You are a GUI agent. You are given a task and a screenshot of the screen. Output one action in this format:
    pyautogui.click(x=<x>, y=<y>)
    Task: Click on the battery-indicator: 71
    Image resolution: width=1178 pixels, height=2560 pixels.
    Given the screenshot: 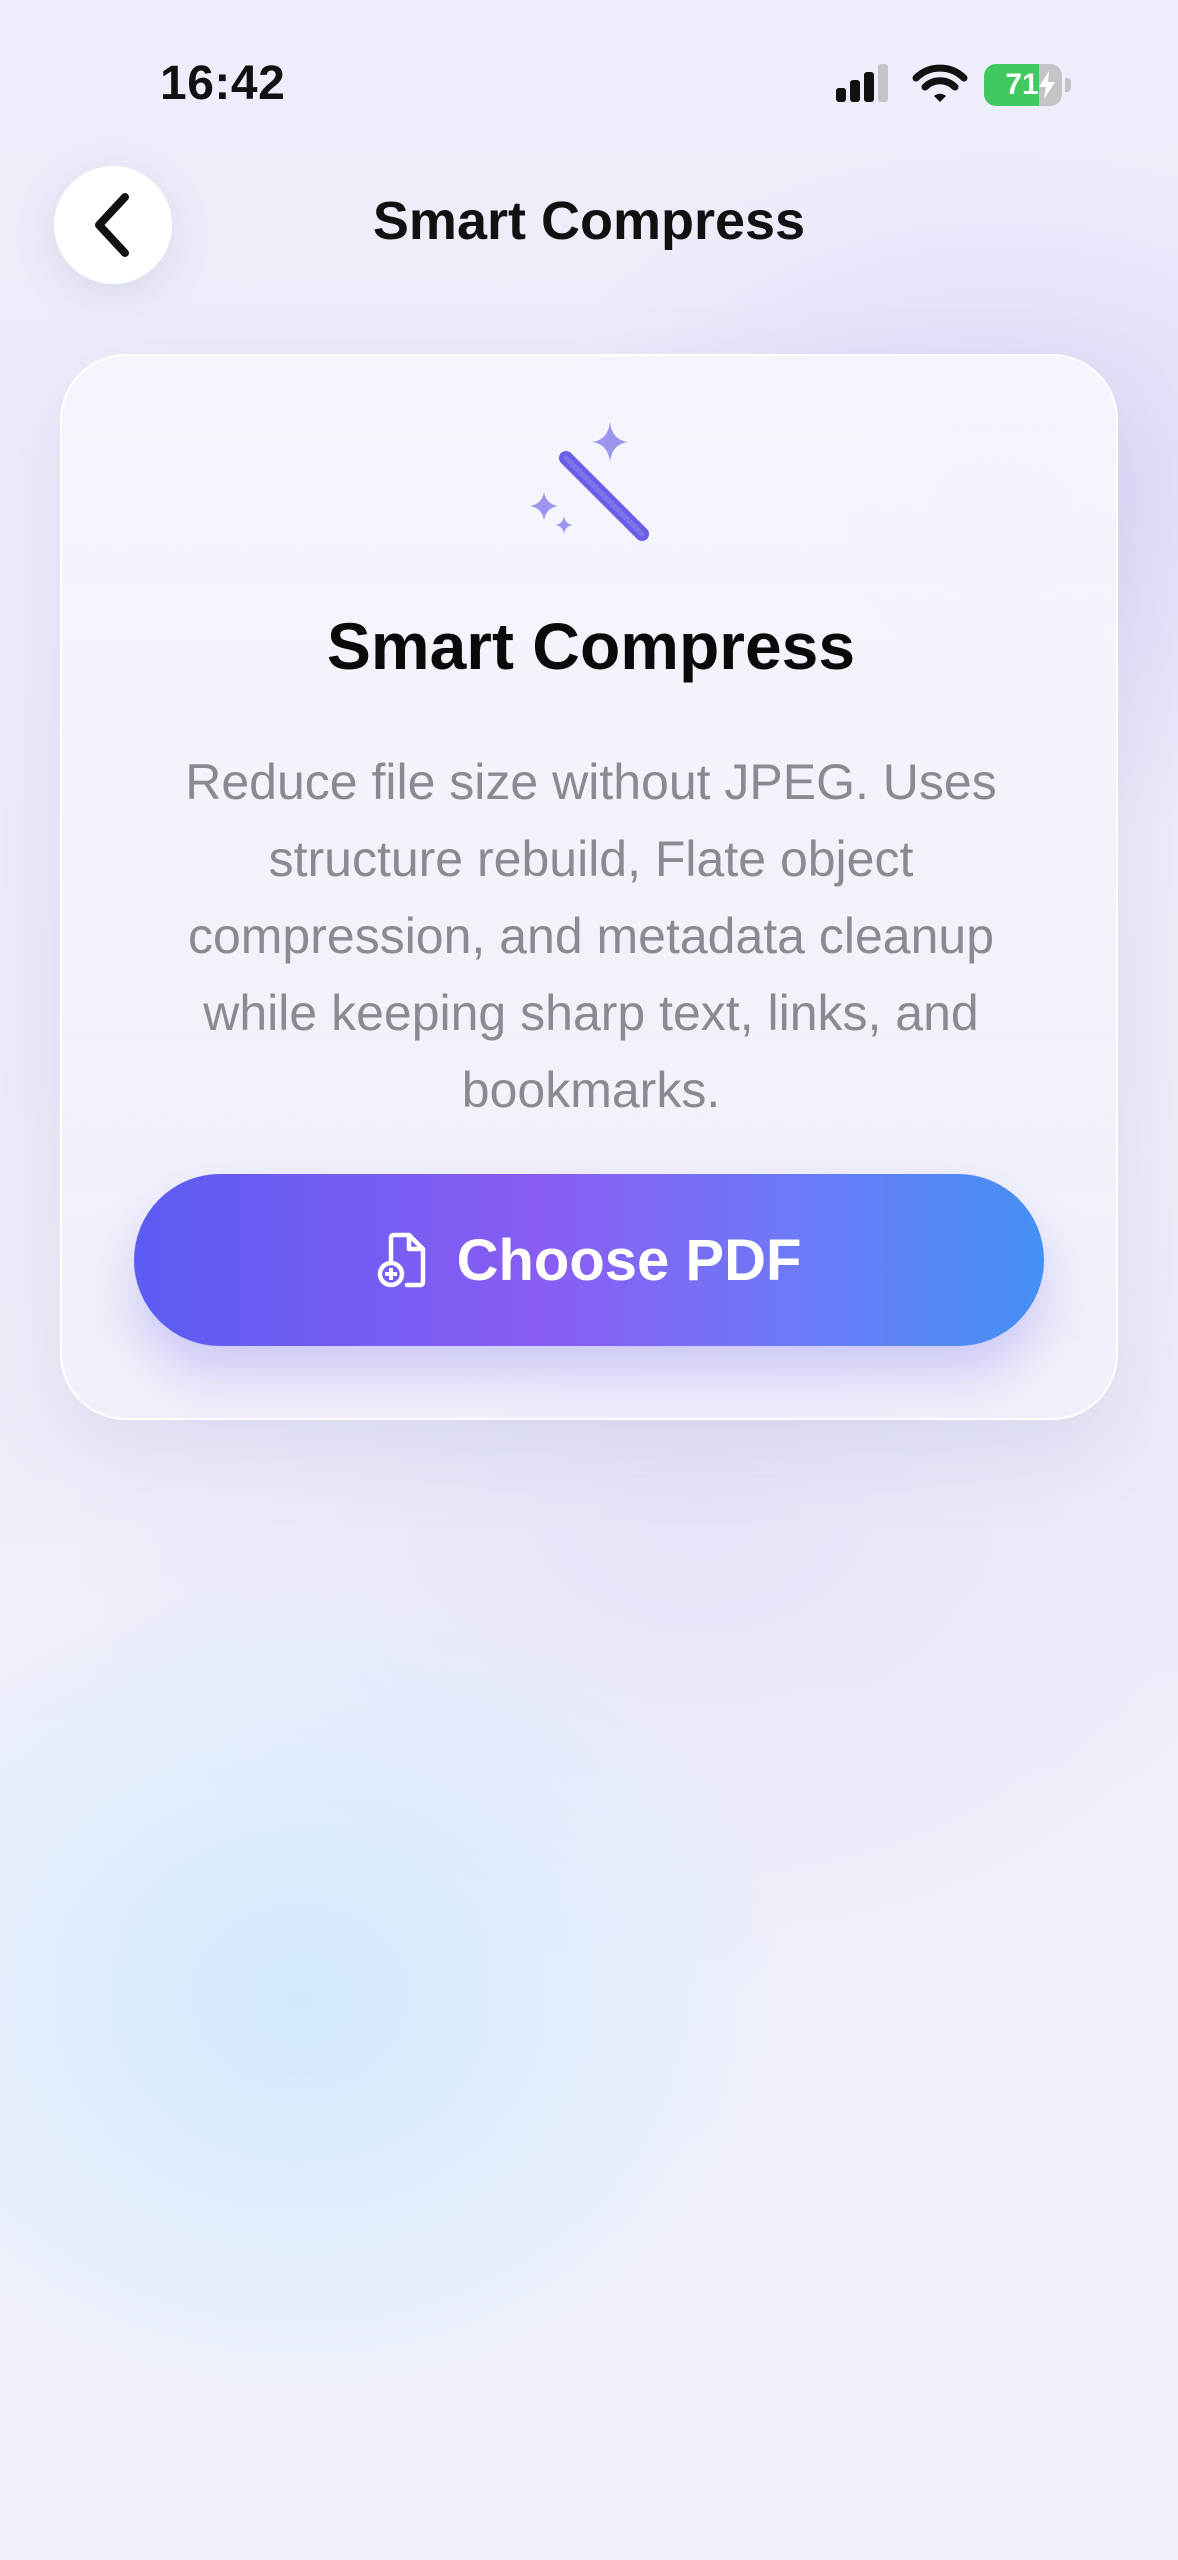 What is the action you would take?
    pyautogui.click(x=1028, y=85)
    